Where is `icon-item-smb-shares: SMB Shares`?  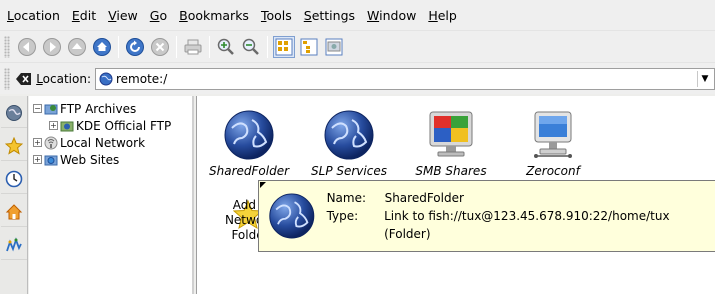 icon-item-smb-shares: SMB Shares is located at coordinates (451, 142).